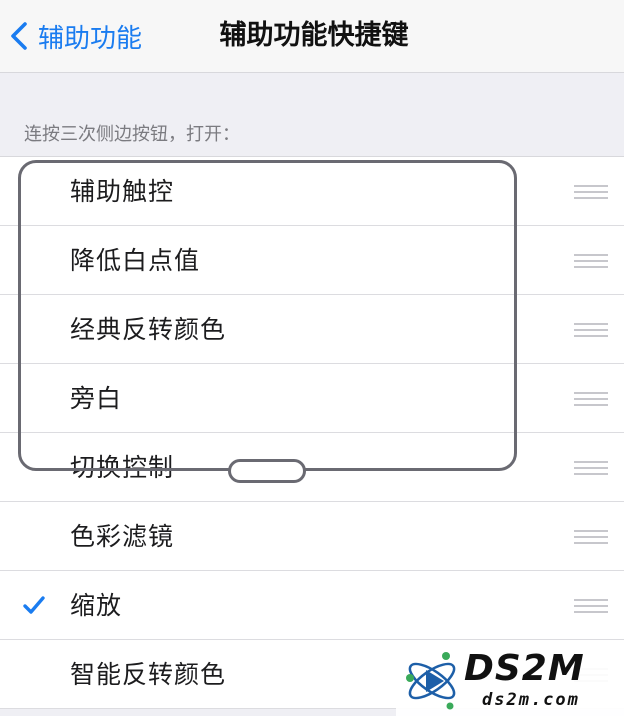  Describe the element at coordinates (312, 605) in the screenshot. I see `list-item-zoom: 缩放` at that location.